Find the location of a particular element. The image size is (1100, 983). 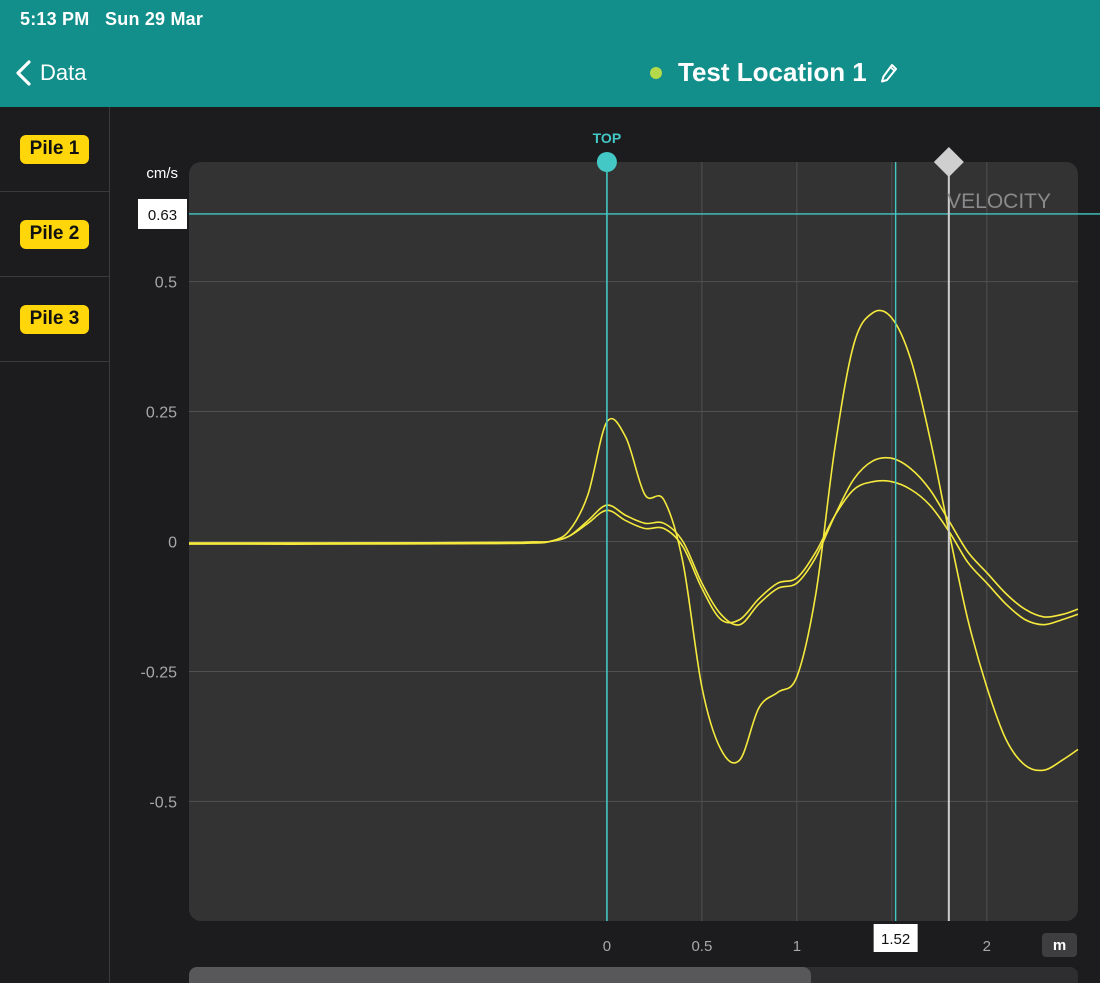

x-tick-labels: 0 0.5 1 2 is located at coordinates (797, 946).